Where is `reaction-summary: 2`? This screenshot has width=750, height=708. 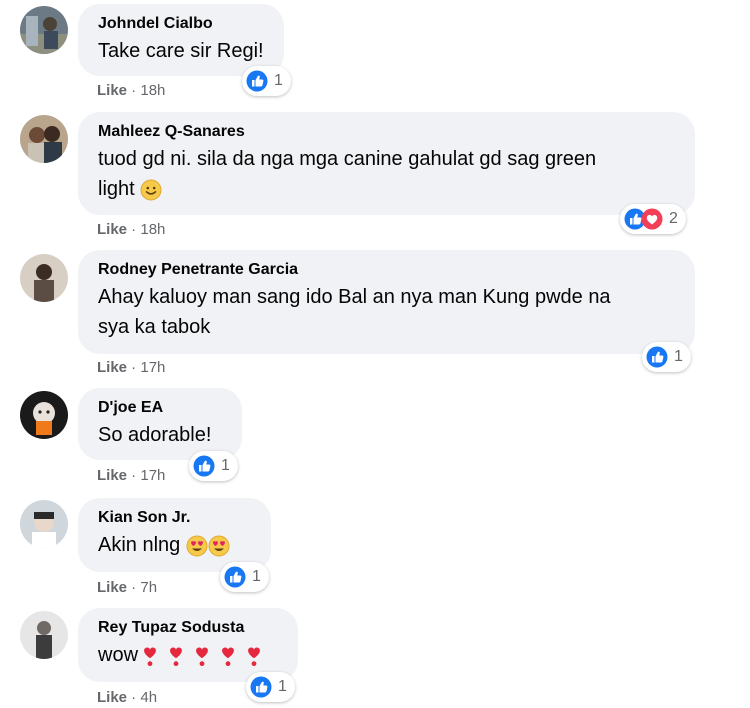 reaction-summary: 2 is located at coordinates (653, 219).